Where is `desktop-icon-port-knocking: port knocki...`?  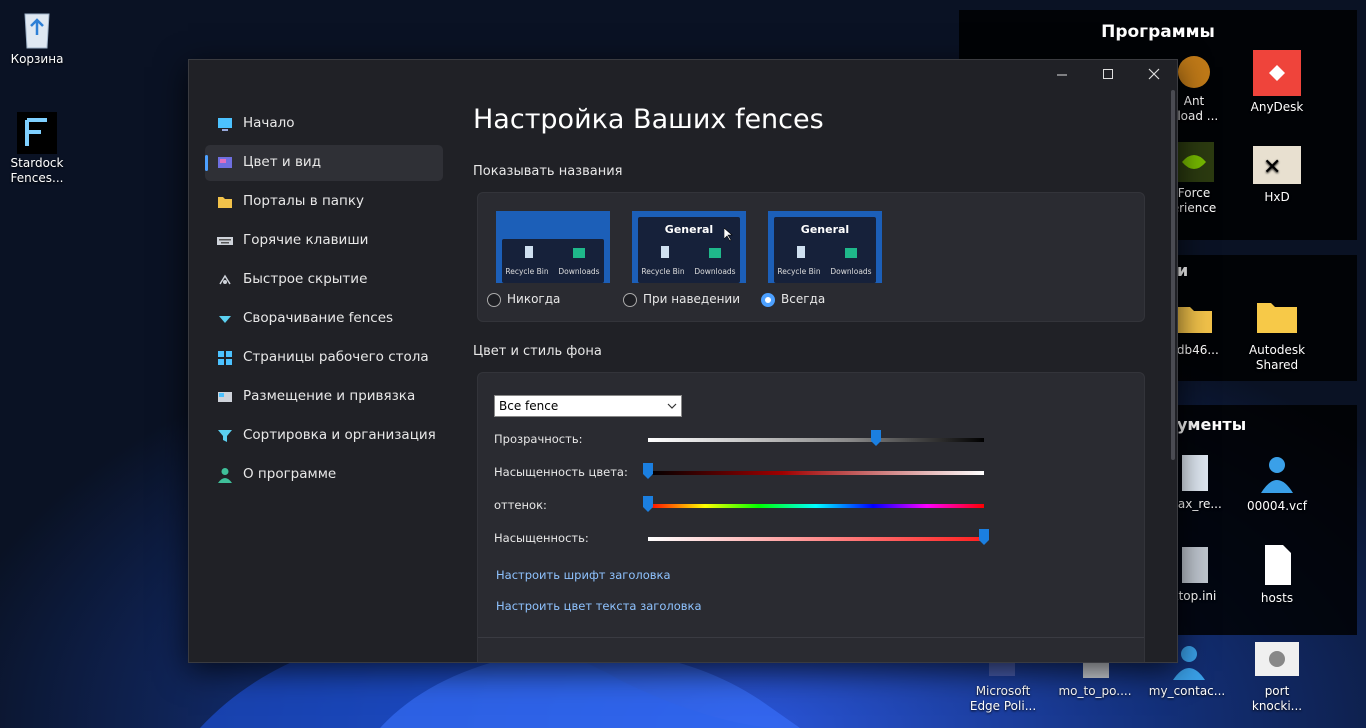
desktop-icon-port-knocking: port knocki... is located at coordinates (1277, 677).